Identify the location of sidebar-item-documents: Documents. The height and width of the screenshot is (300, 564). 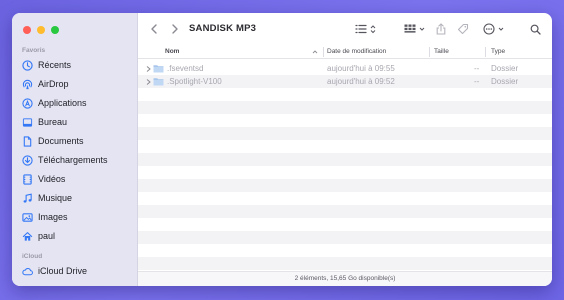
(53, 141).